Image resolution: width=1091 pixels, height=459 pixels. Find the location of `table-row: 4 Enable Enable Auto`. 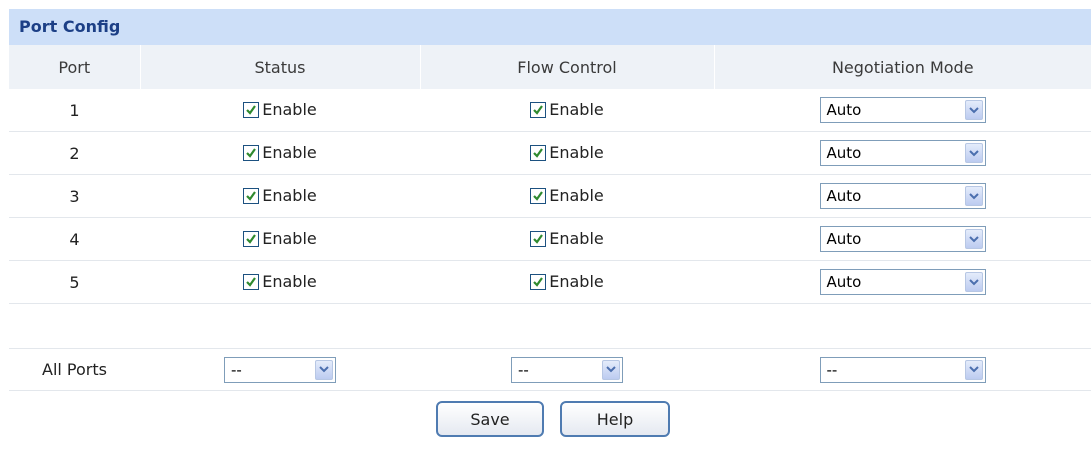

table-row: 4 Enable Enable Auto is located at coordinates (550, 239).